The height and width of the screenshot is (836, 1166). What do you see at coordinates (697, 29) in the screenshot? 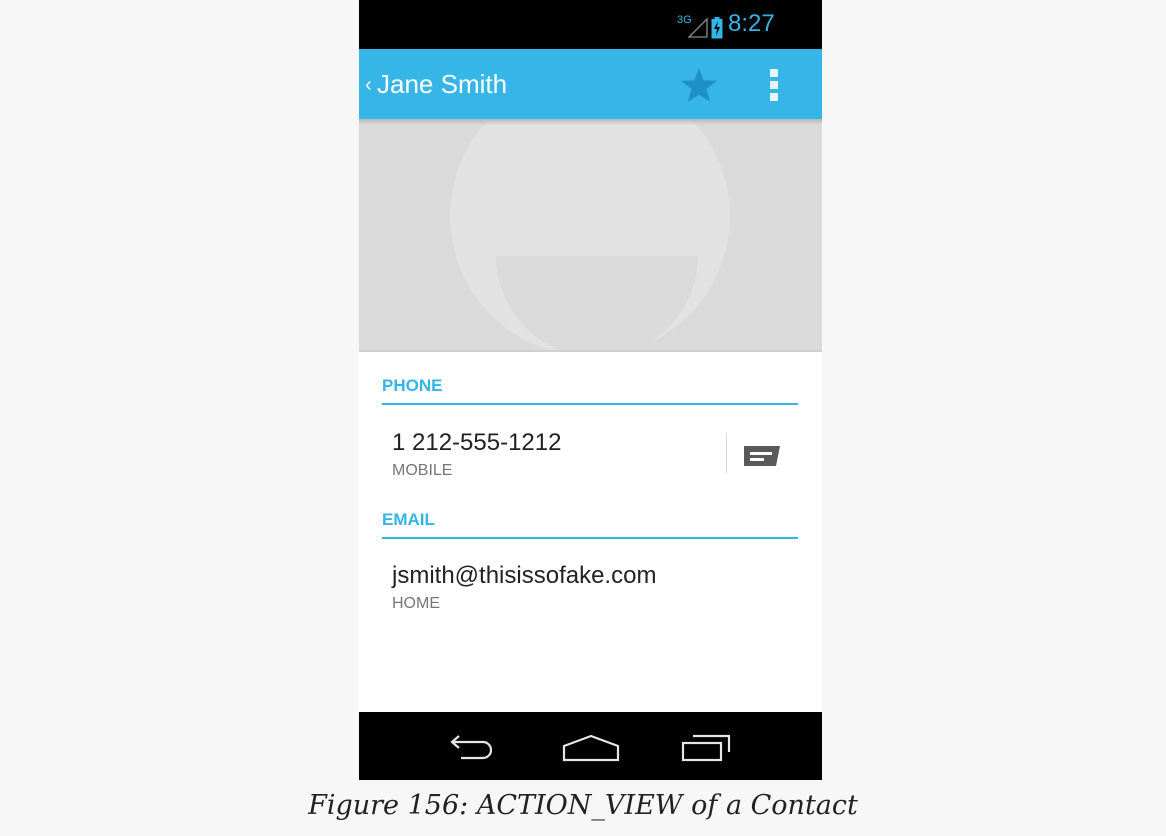
I see `signal-icon` at bounding box center [697, 29].